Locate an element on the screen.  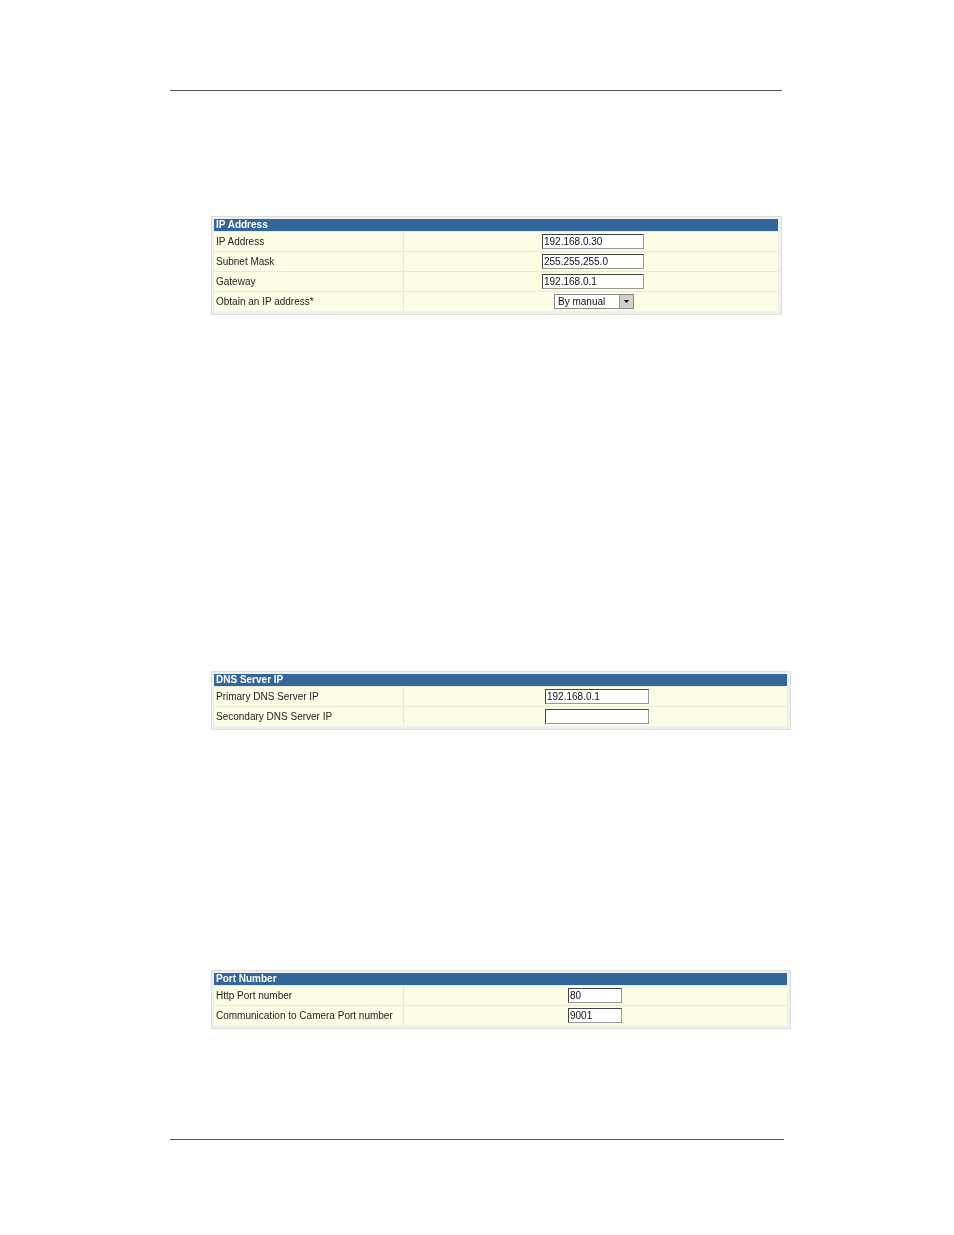
field-label: Communication to Camera Port number is located at coordinates (309, 1015).